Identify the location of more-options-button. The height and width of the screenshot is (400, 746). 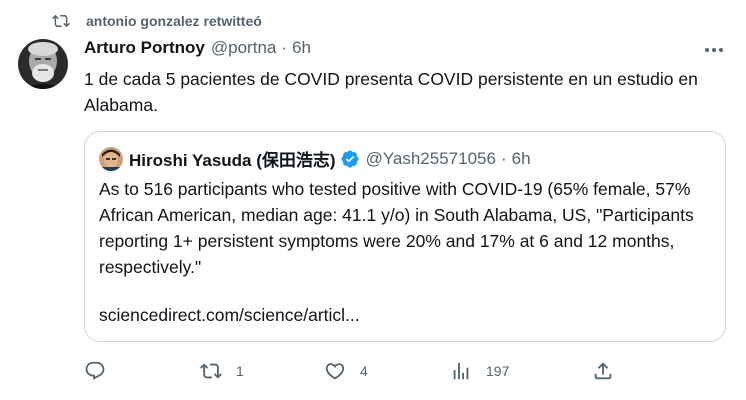
(714, 50).